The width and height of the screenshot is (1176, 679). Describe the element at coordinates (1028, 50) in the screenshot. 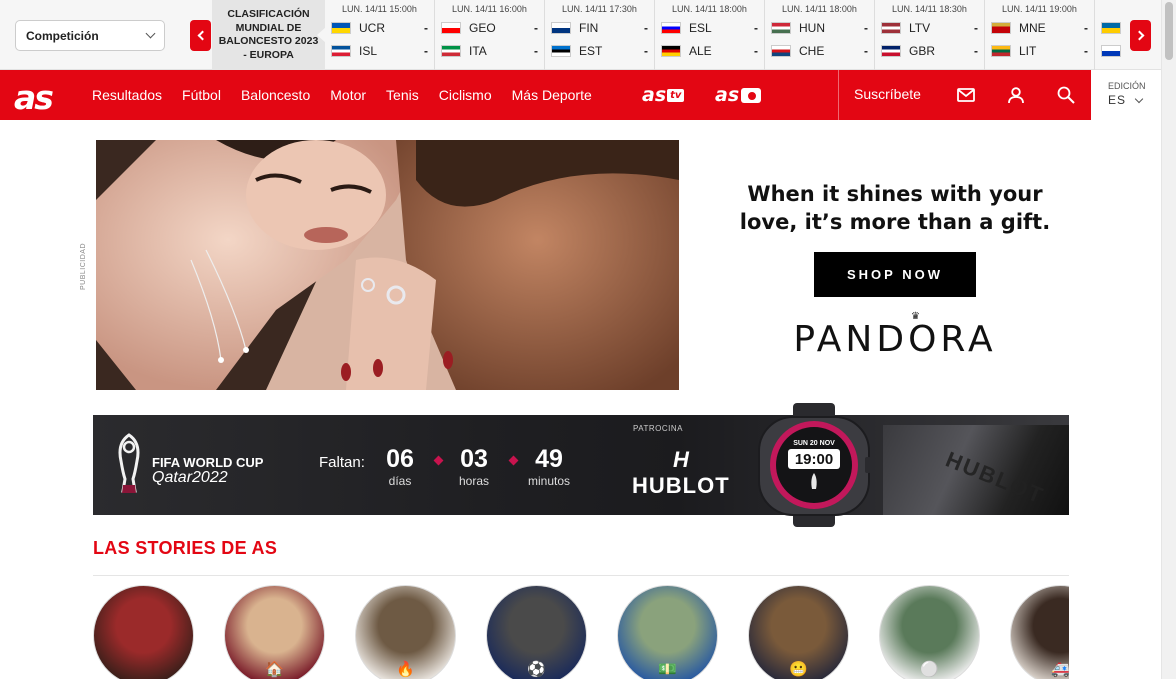

I see `team-code: LIT` at that location.